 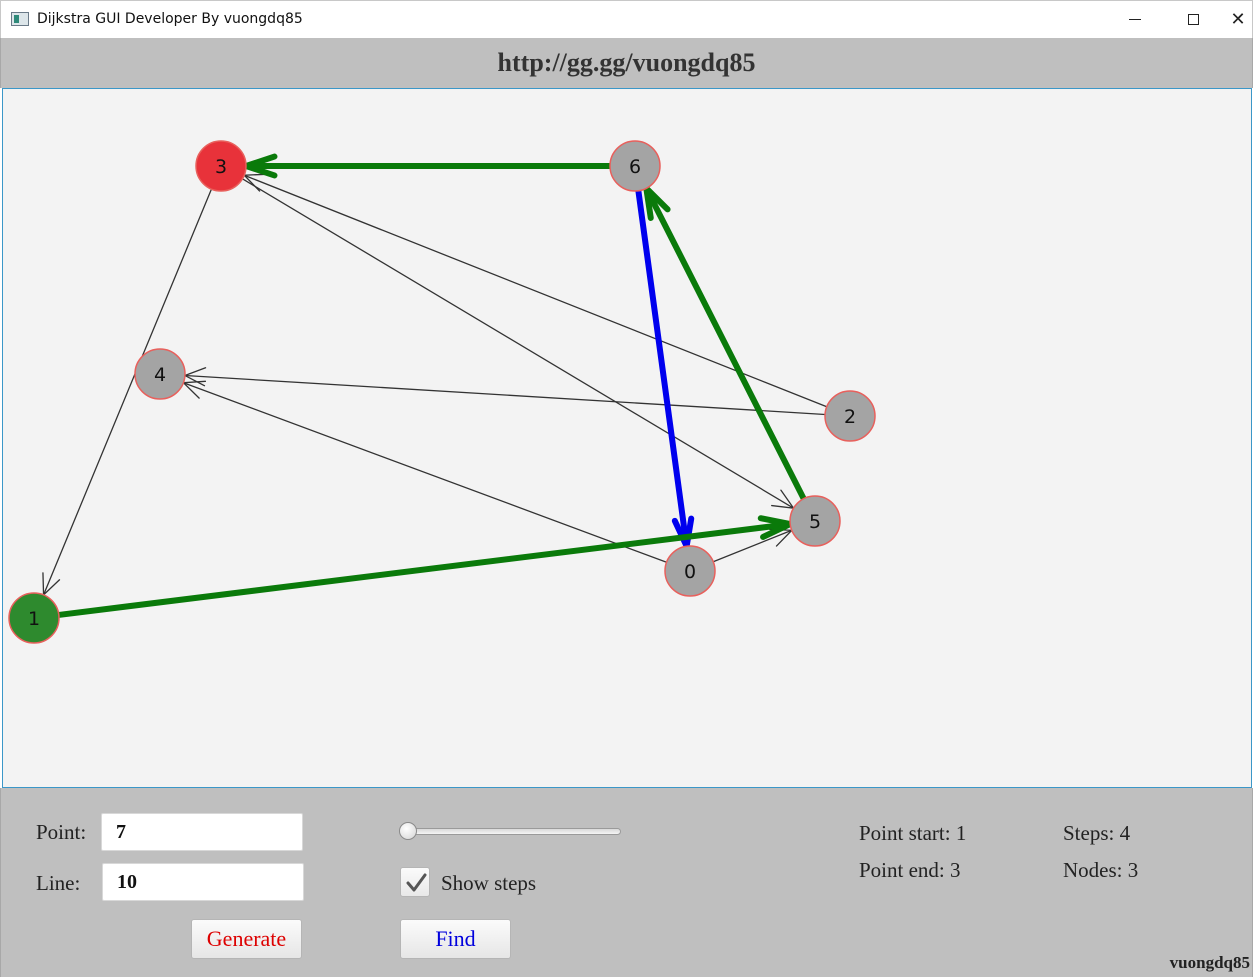 What do you see at coordinates (170, 19) in the screenshot?
I see `window-title: Dijkstra GUI Developer By vuongdq85` at bounding box center [170, 19].